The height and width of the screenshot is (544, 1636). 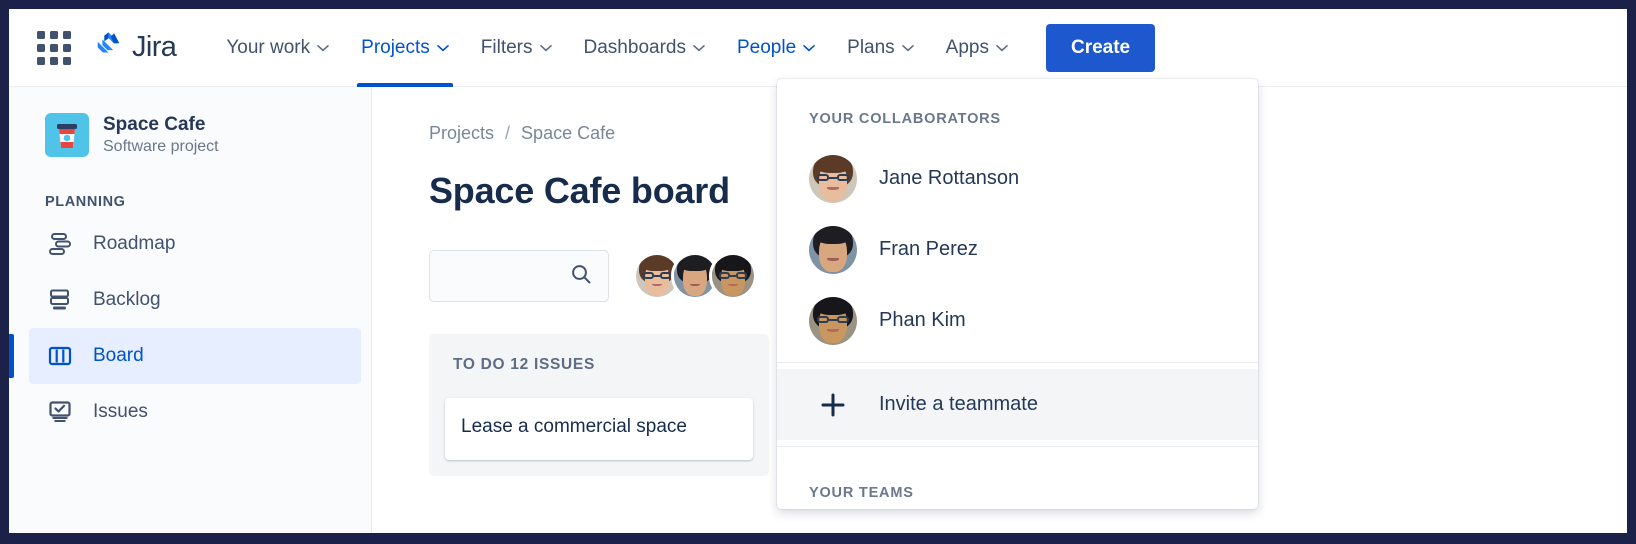 I want to click on nav-item-apps: Apps, so click(x=977, y=48).